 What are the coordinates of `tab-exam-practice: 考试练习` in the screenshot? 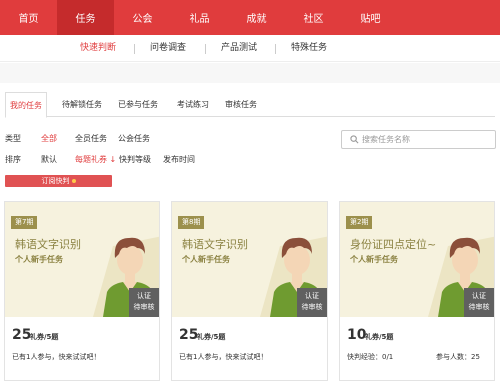 It's located at (193, 104).